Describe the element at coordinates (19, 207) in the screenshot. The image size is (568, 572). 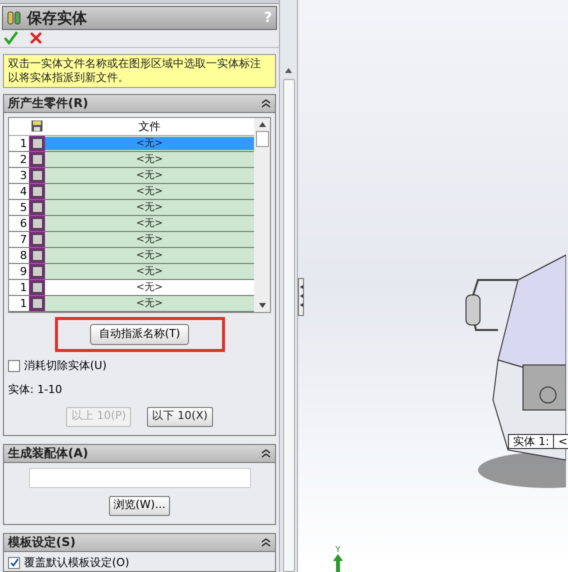
I see `row-number: 5` at that location.